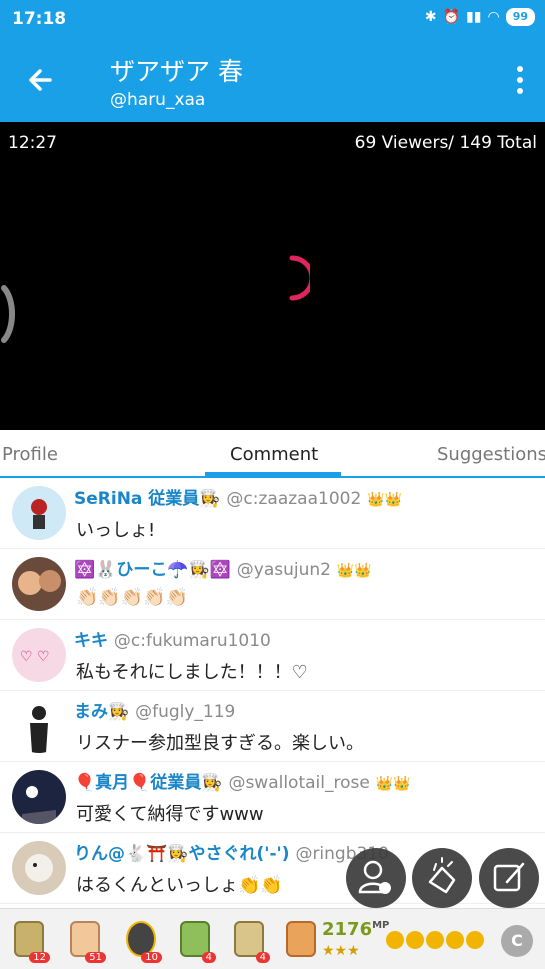  What do you see at coordinates (85, 941) in the screenshot?
I see `clap-gift-button: 51` at bounding box center [85, 941].